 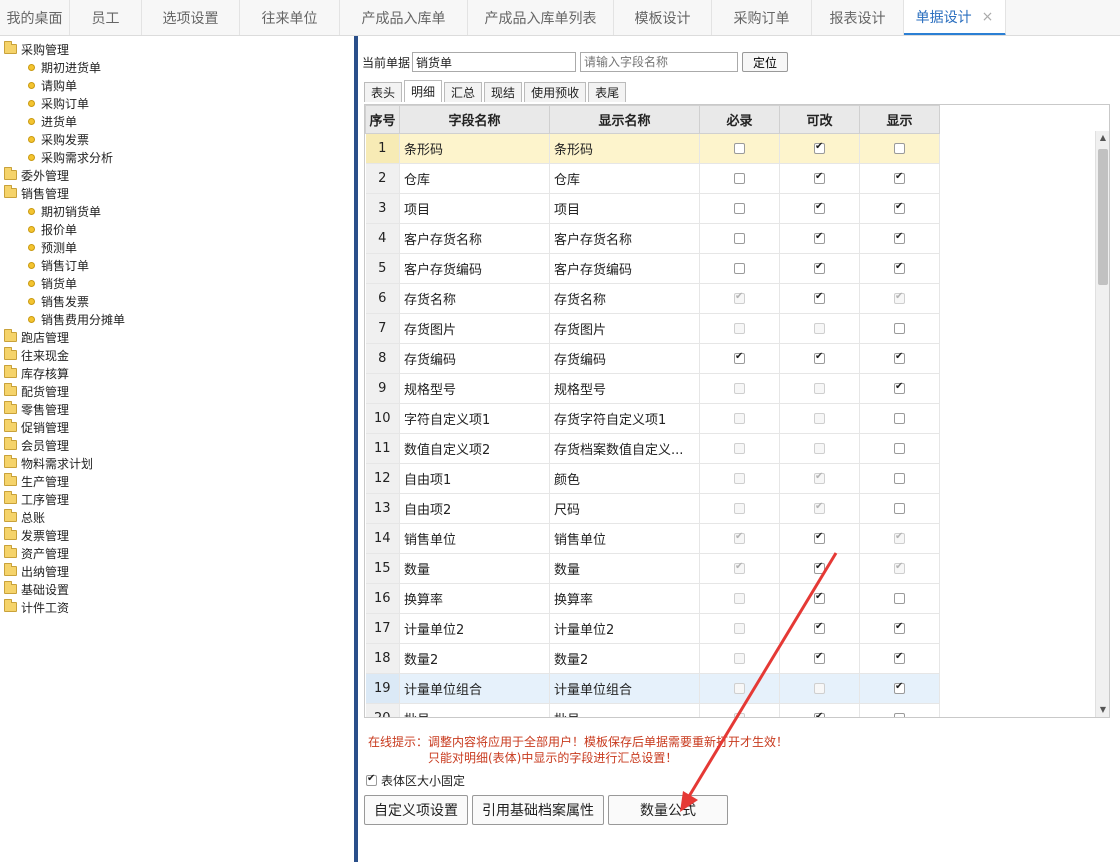 What do you see at coordinates (416, 810) in the screenshot?
I see `custom-items-button: 自定义项设置` at bounding box center [416, 810].